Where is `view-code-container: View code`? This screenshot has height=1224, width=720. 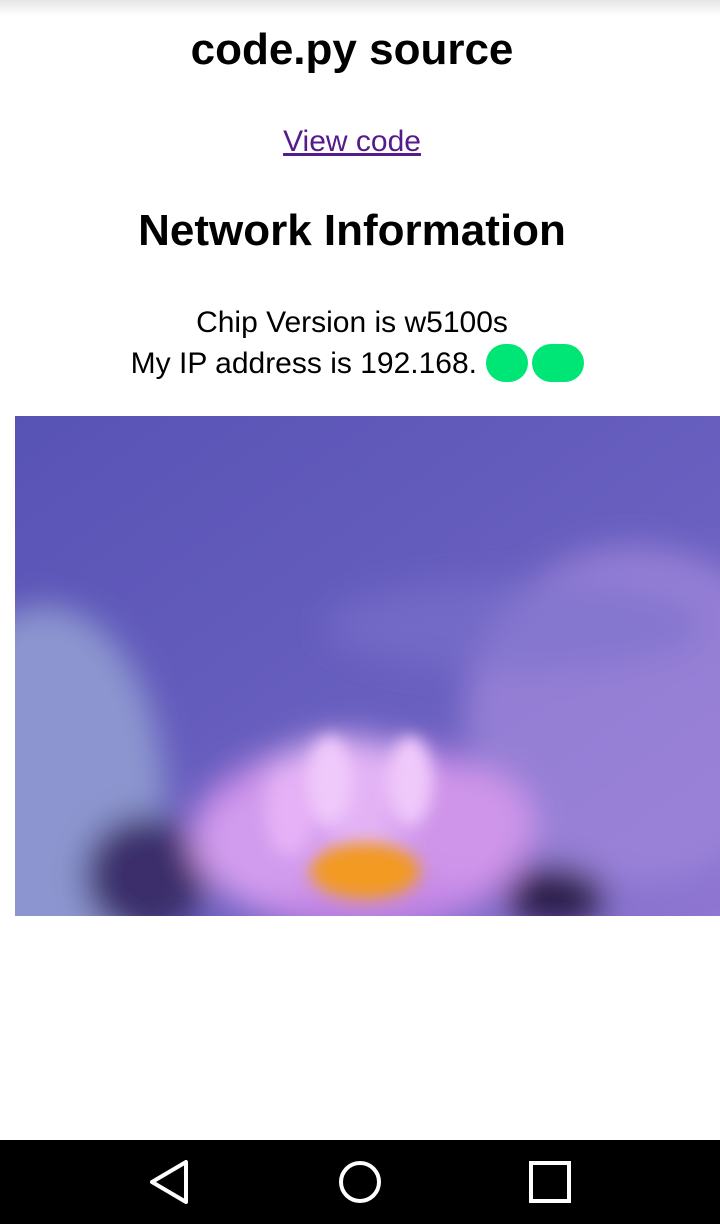 view-code-container: View code is located at coordinates (352, 142).